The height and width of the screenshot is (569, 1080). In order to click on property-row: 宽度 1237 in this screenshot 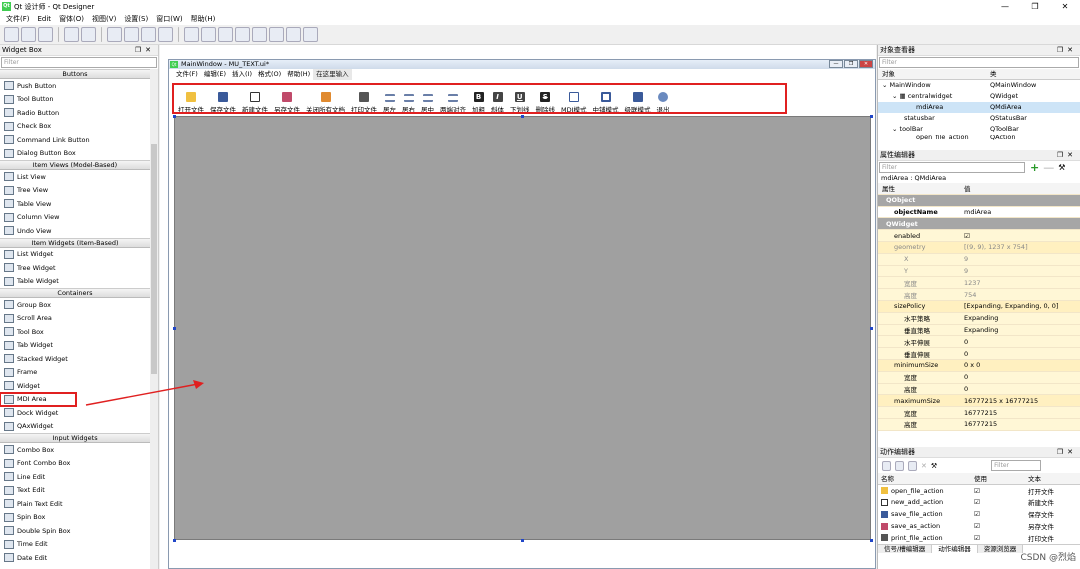, I will do `click(979, 283)`.